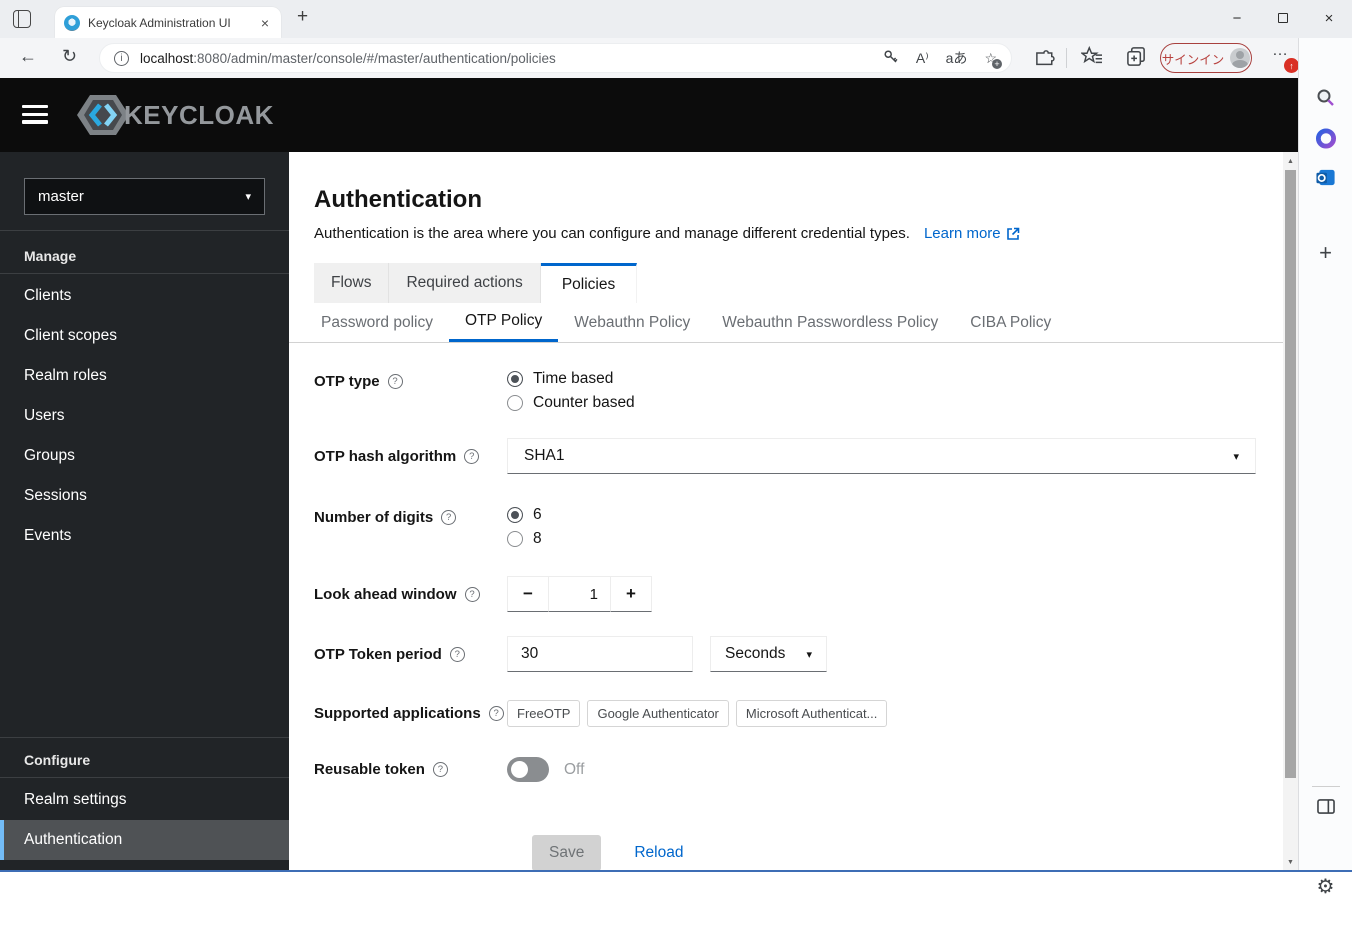  I want to click on signin-button: サインイン, so click(1206, 58).